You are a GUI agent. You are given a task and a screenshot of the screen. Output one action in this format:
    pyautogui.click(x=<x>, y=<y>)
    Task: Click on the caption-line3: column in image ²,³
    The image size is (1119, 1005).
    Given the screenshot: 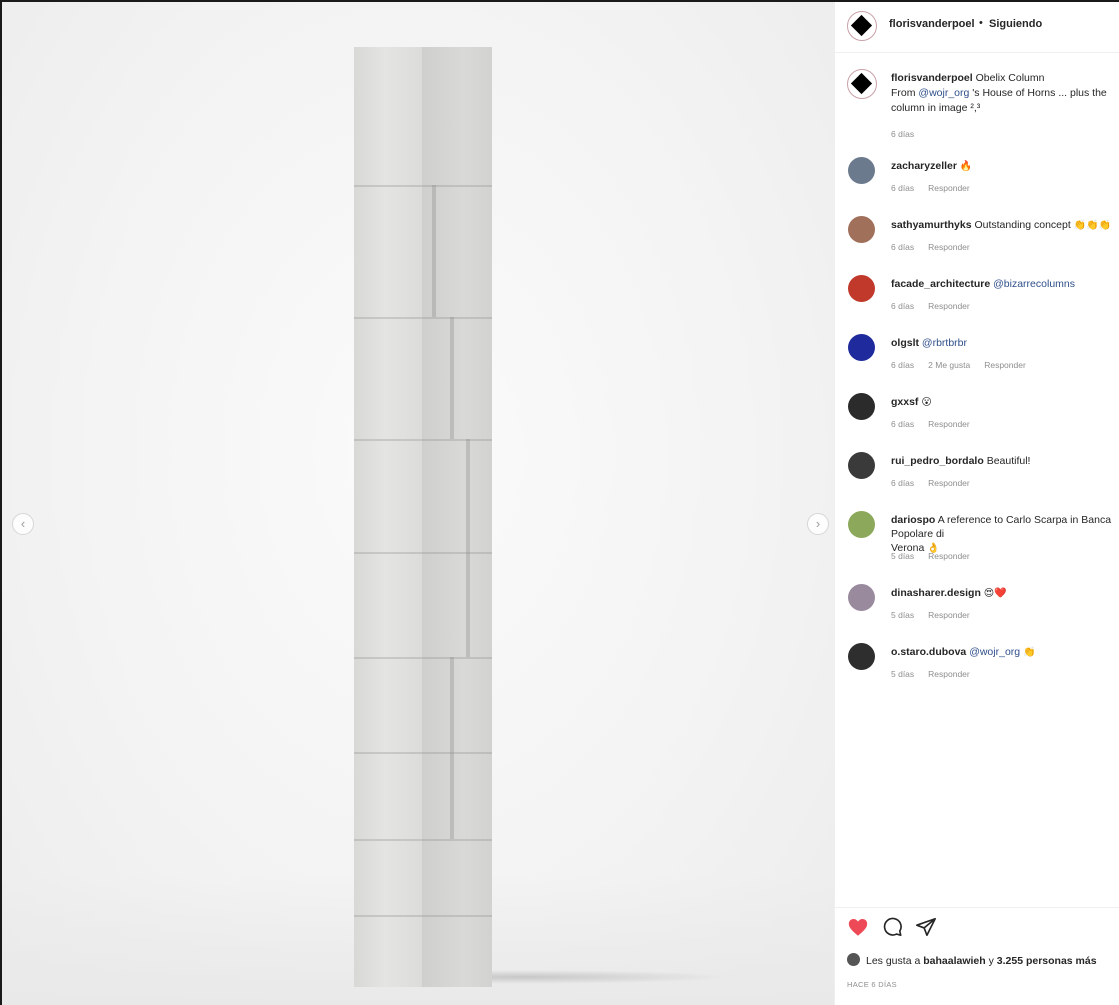 What is the action you would take?
    pyautogui.click(x=936, y=108)
    